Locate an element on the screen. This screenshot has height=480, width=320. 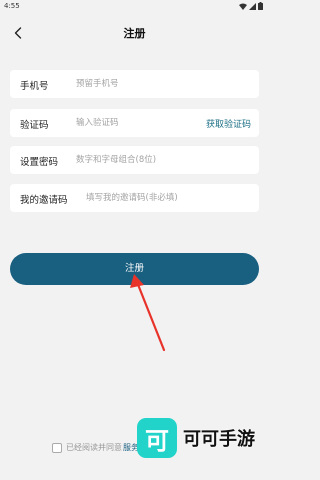
password-input is located at coordinates (161, 160).